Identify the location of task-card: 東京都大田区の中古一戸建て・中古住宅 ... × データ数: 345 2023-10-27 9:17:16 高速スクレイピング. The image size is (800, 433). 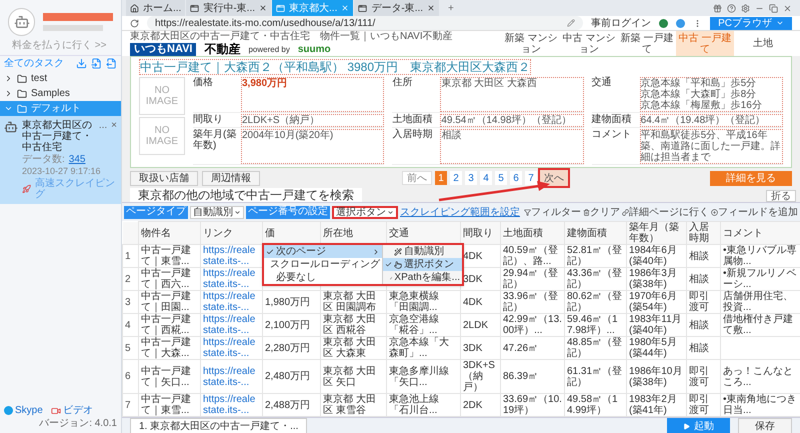
(60, 160).